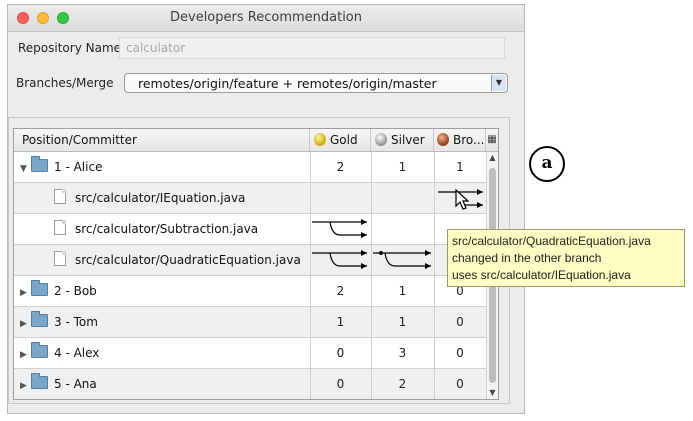 The height and width of the screenshot is (421, 693). I want to click on committer-name: 5 - Ana, so click(75, 384).